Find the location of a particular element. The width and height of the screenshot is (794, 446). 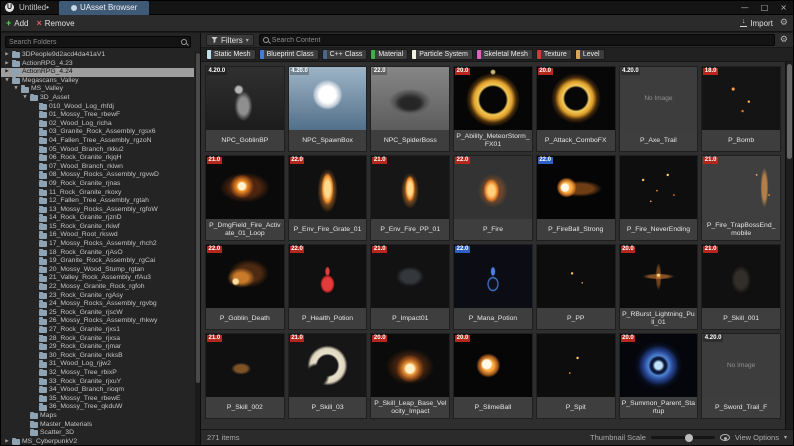

folder-tree-item: 18_Rock_Granite_rjAsO is located at coordinates (97, 253).